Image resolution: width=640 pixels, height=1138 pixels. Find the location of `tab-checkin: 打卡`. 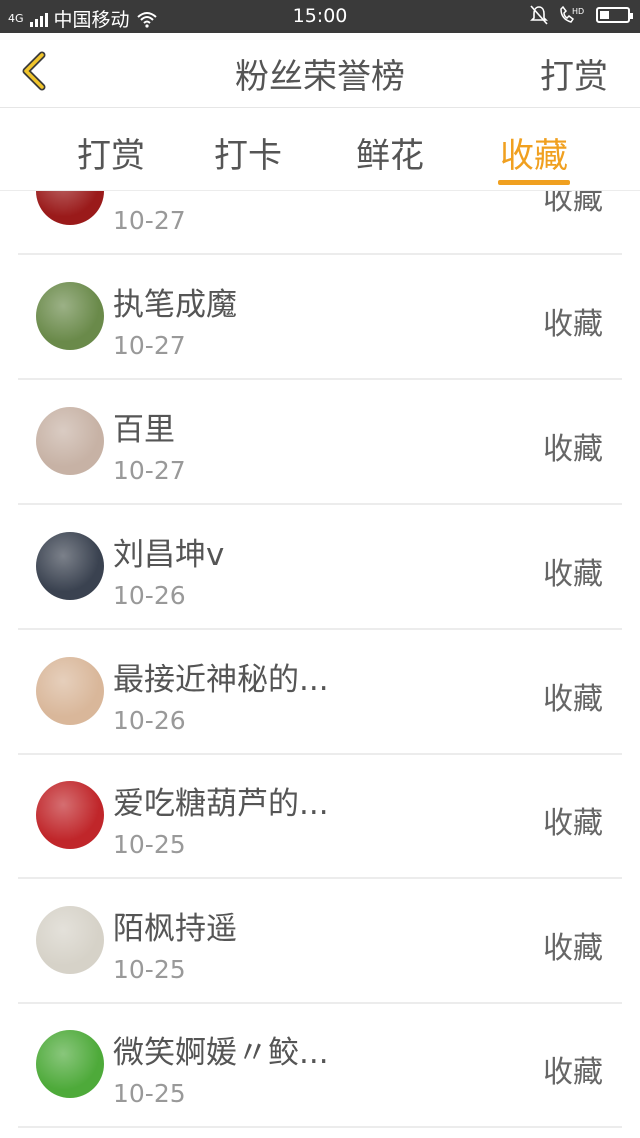

tab-checkin: 打卡 is located at coordinates (248, 152).